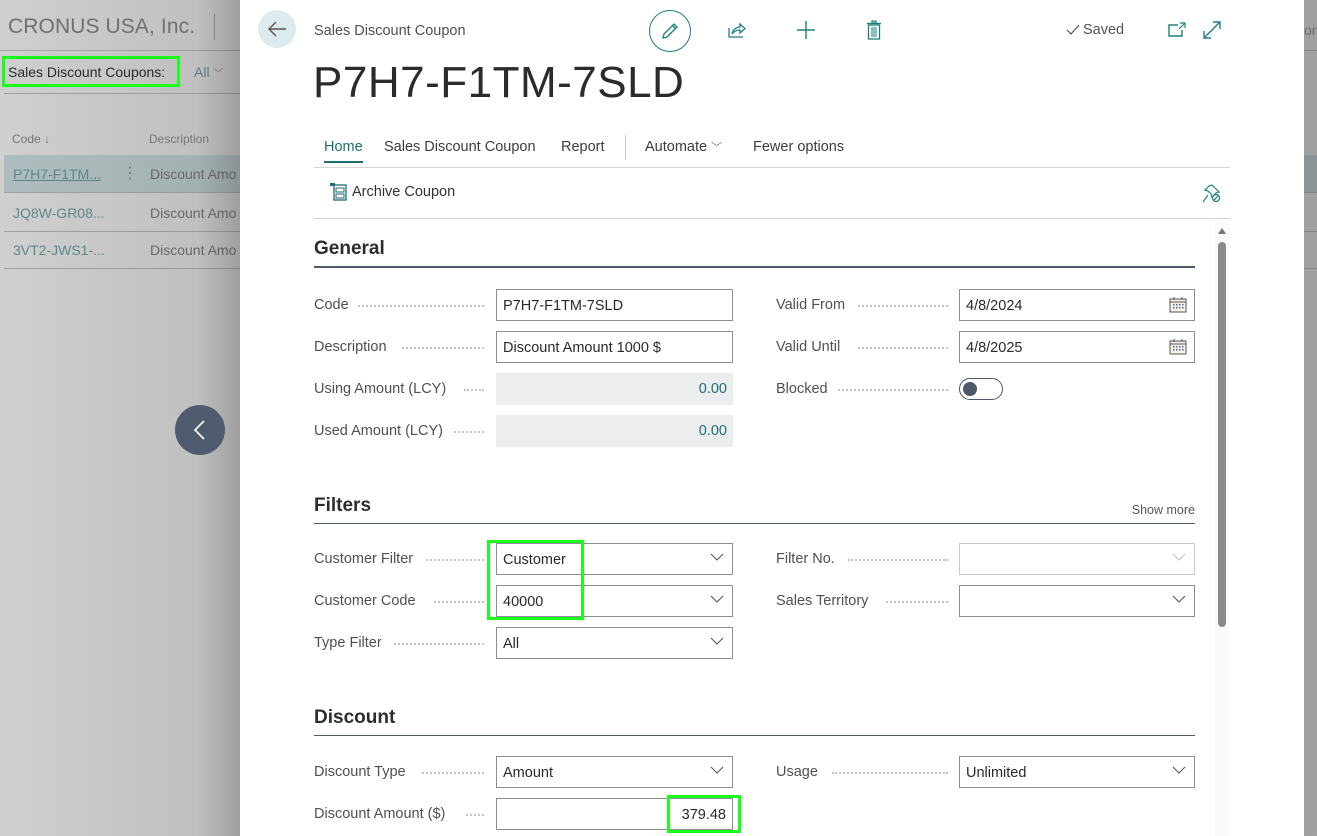 This screenshot has height=836, width=1317. Describe the element at coordinates (390, 31) in the screenshot. I see `page-caption: Sales Discount Coupon` at that location.